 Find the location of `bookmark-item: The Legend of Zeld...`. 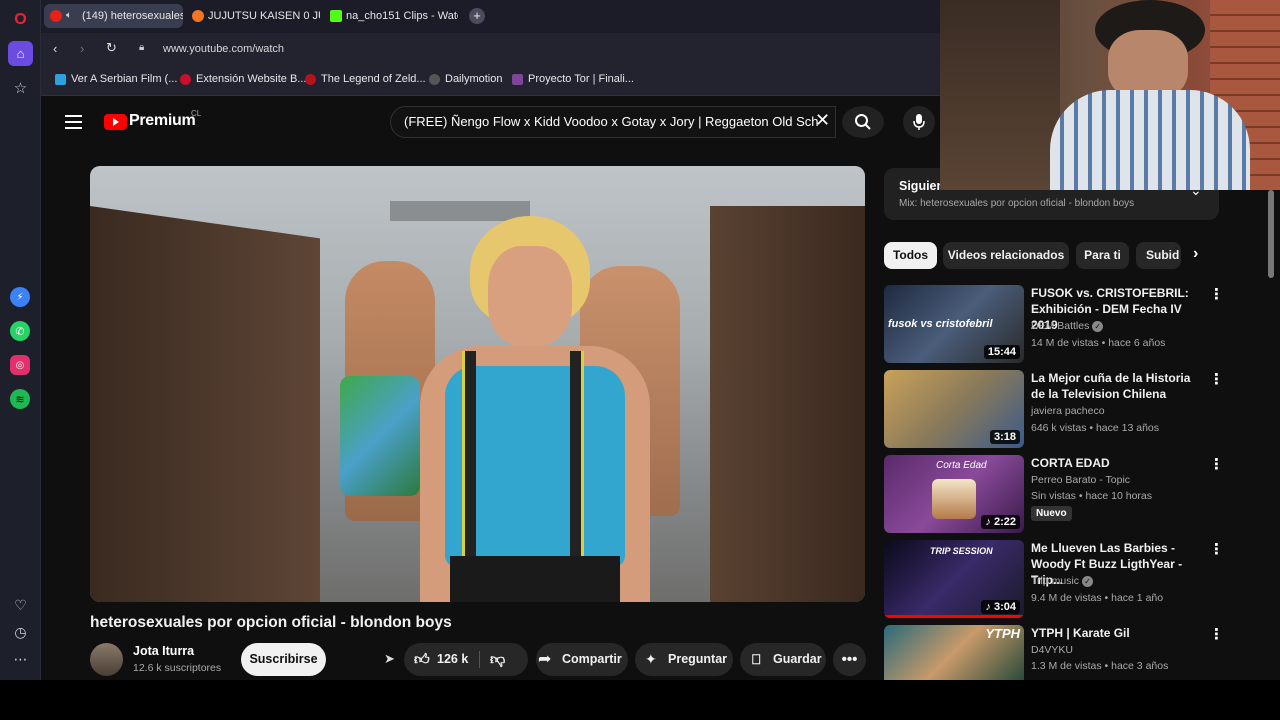

bookmark-item: The Legend of Zeld... is located at coordinates (365, 79).